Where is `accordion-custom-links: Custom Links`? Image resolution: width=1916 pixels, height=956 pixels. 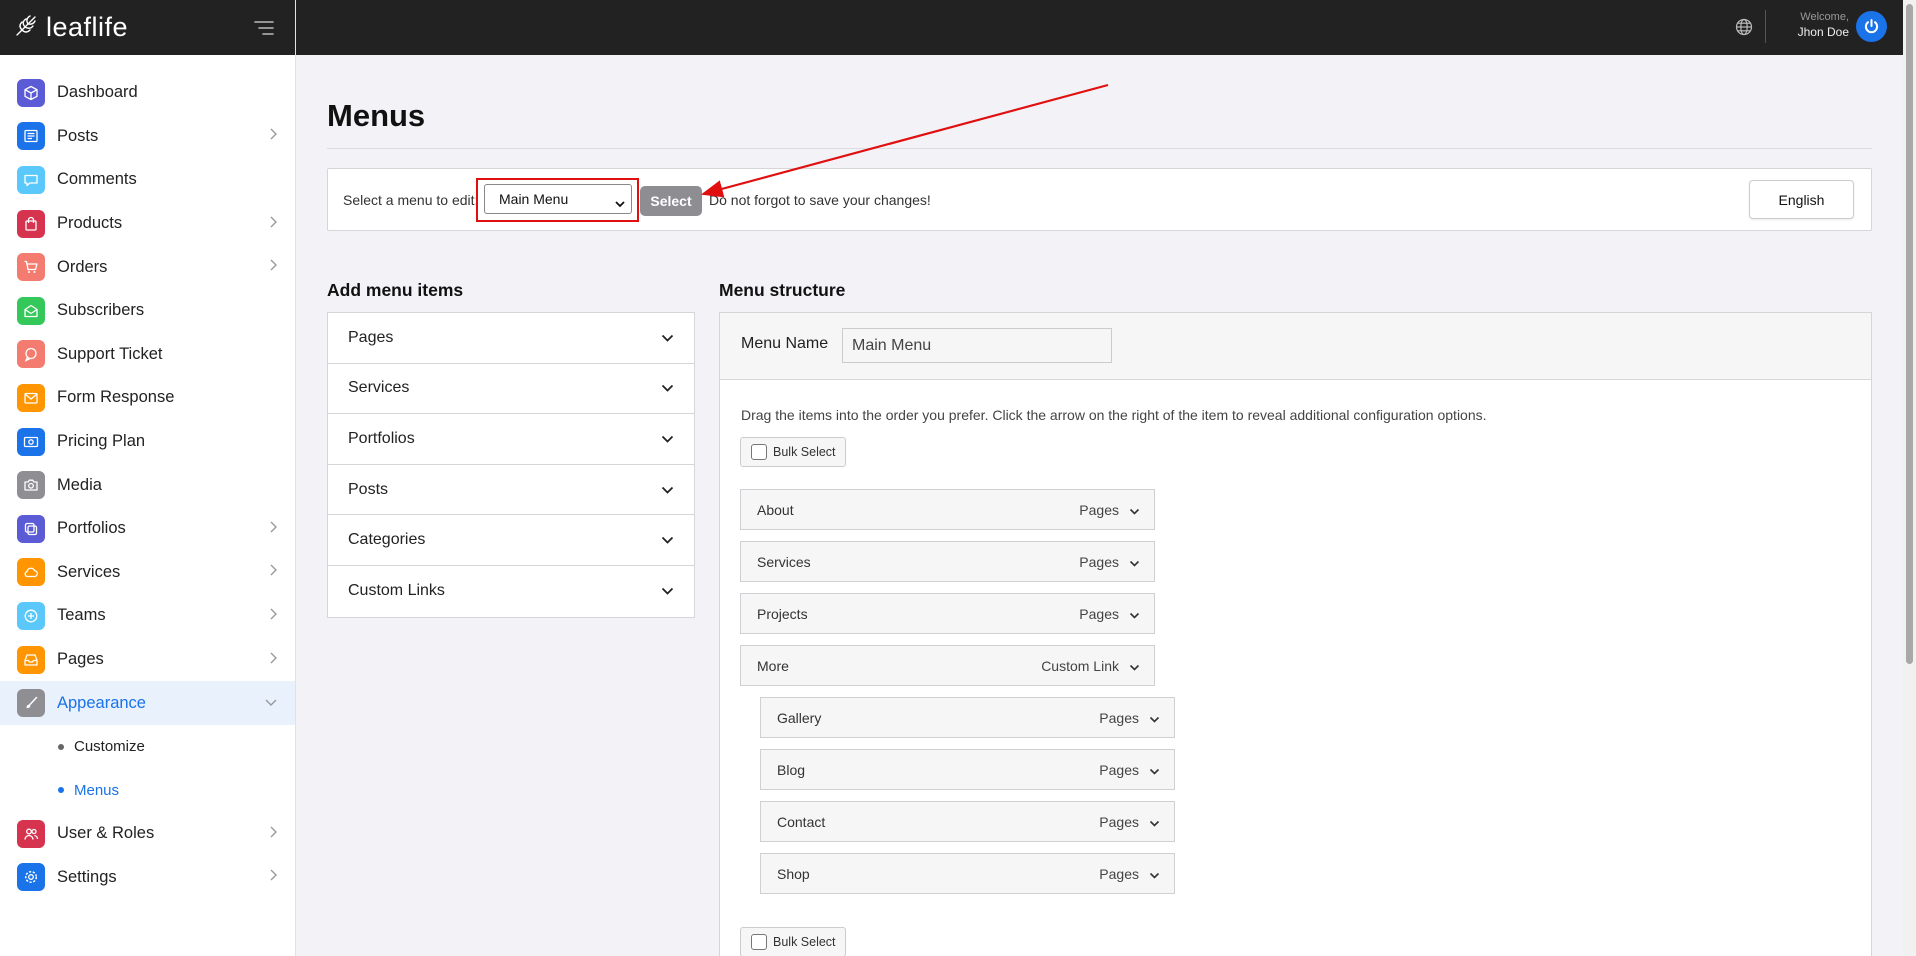 accordion-custom-links: Custom Links is located at coordinates (511, 591).